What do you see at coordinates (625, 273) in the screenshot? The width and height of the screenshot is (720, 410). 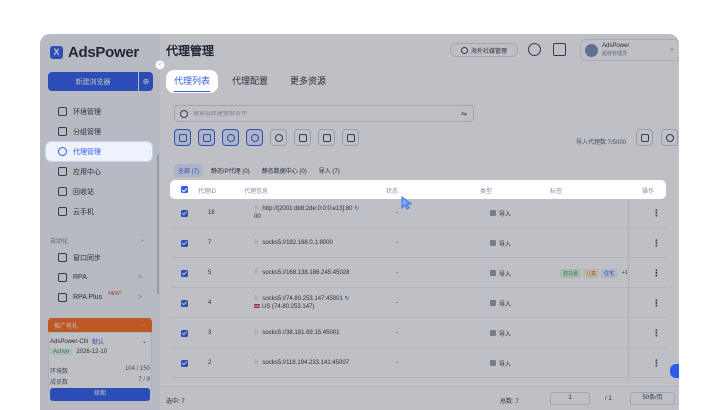 I see `tag-more: +1` at bounding box center [625, 273].